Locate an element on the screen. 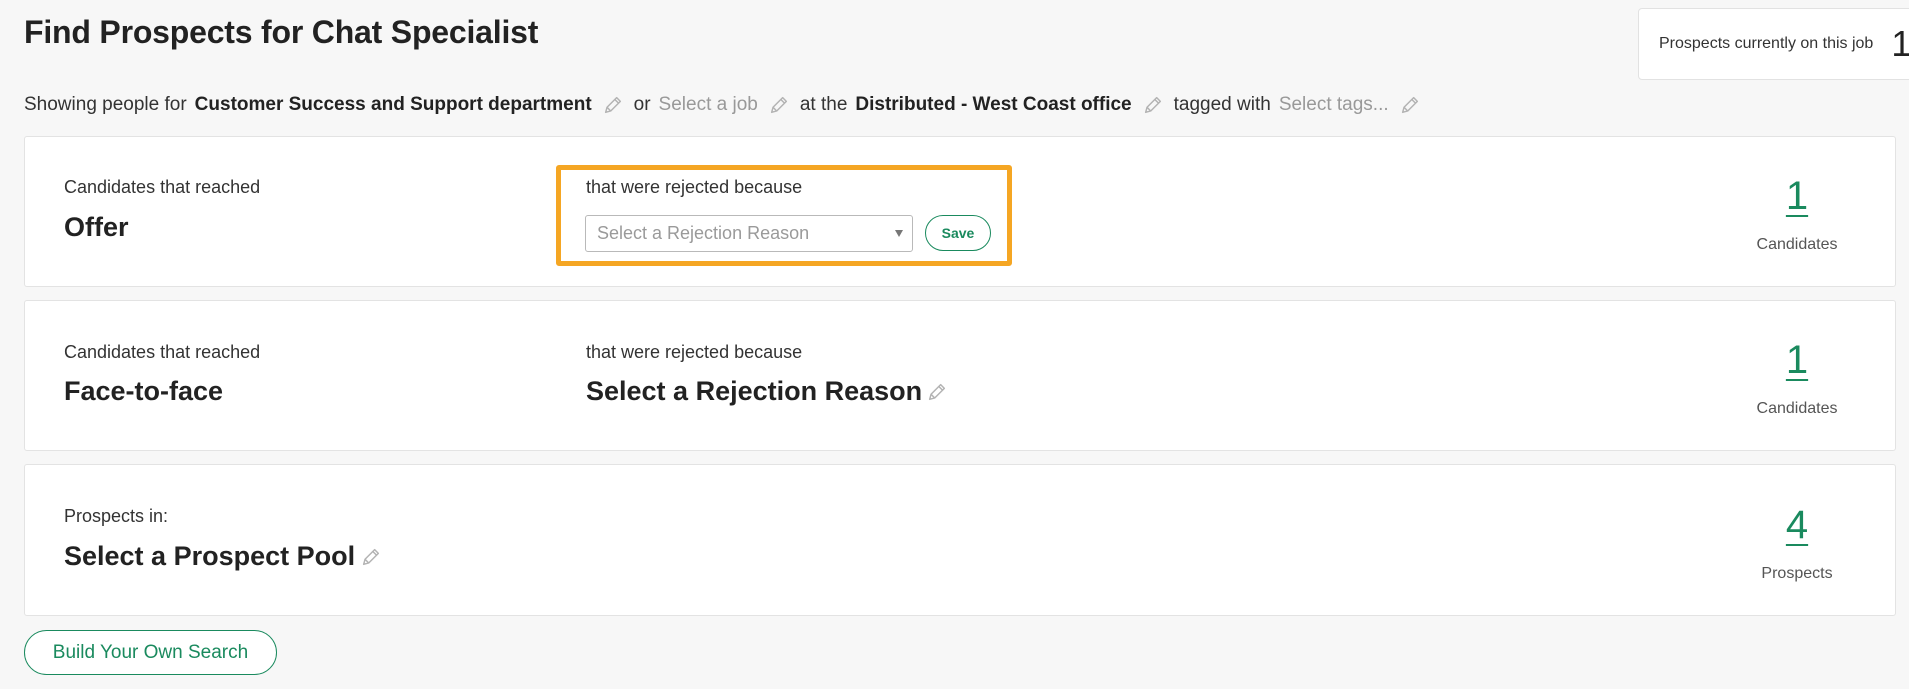 This screenshot has width=1909, height=689. prospect-pool-label: Prospects in: is located at coordinates (116, 516).